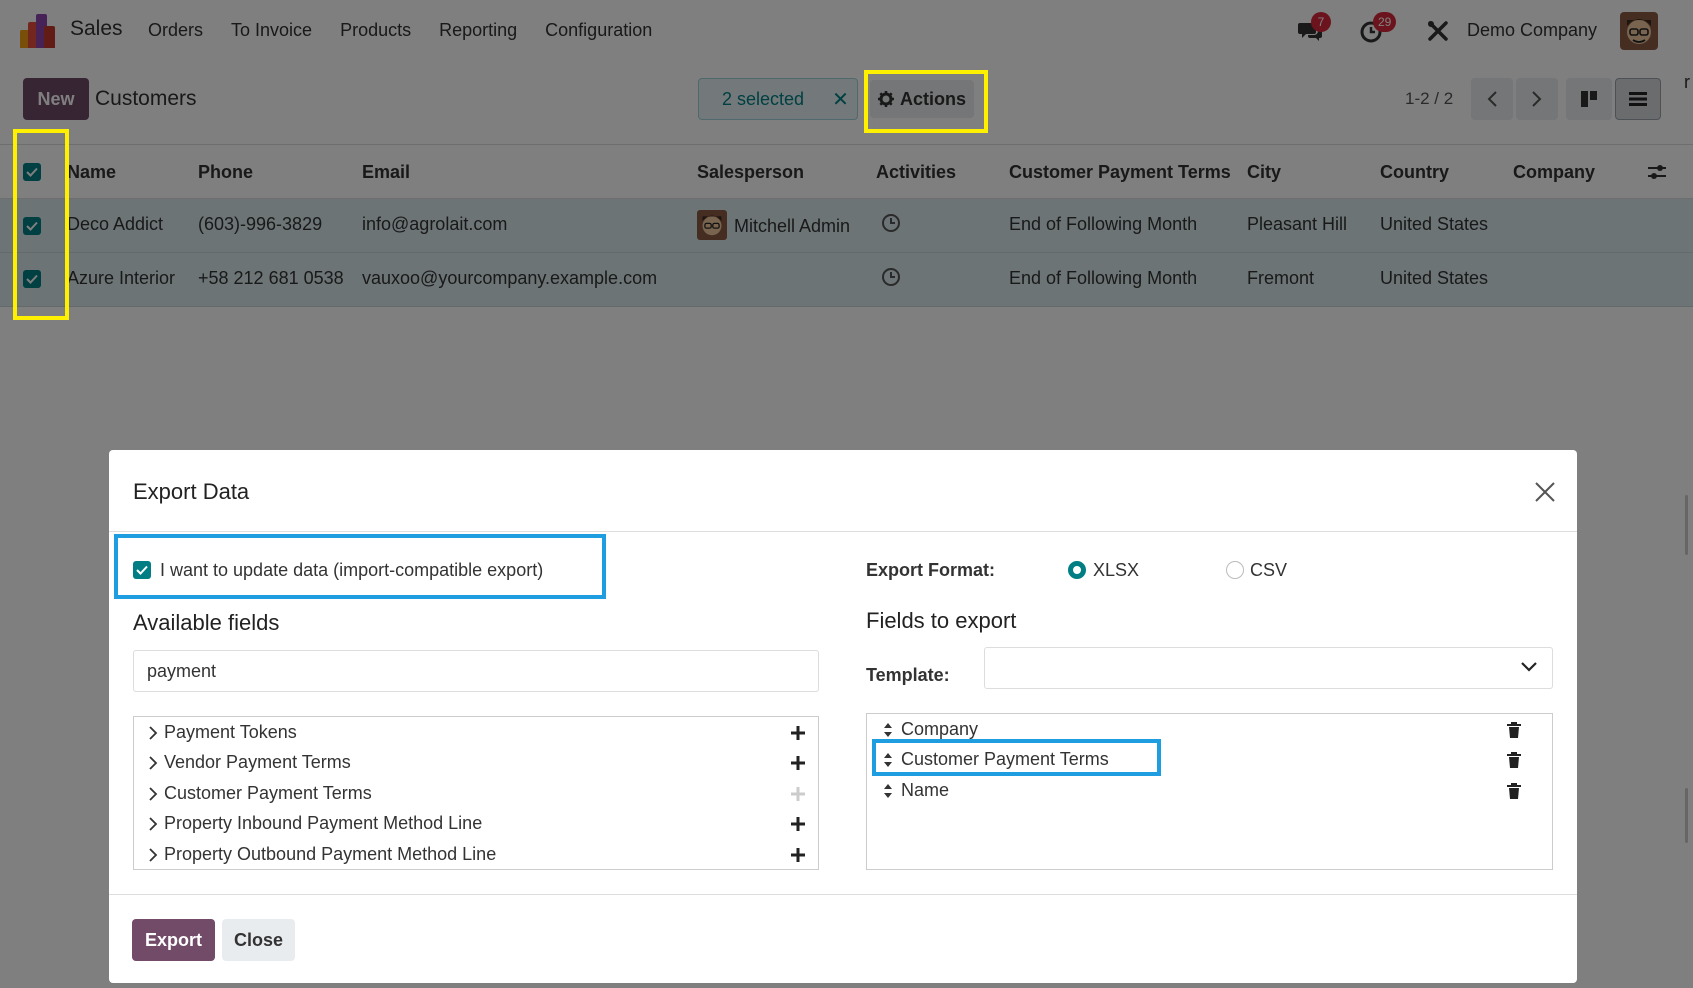 This screenshot has width=1693, height=988. I want to click on template-label: Template:, so click(908, 675).